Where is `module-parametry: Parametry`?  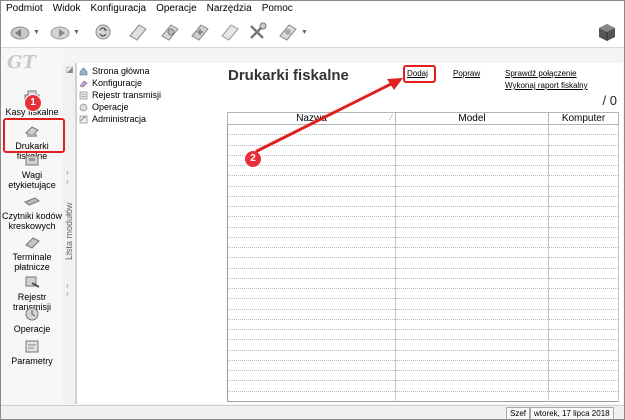 module-parametry: Parametry is located at coordinates (32, 352).